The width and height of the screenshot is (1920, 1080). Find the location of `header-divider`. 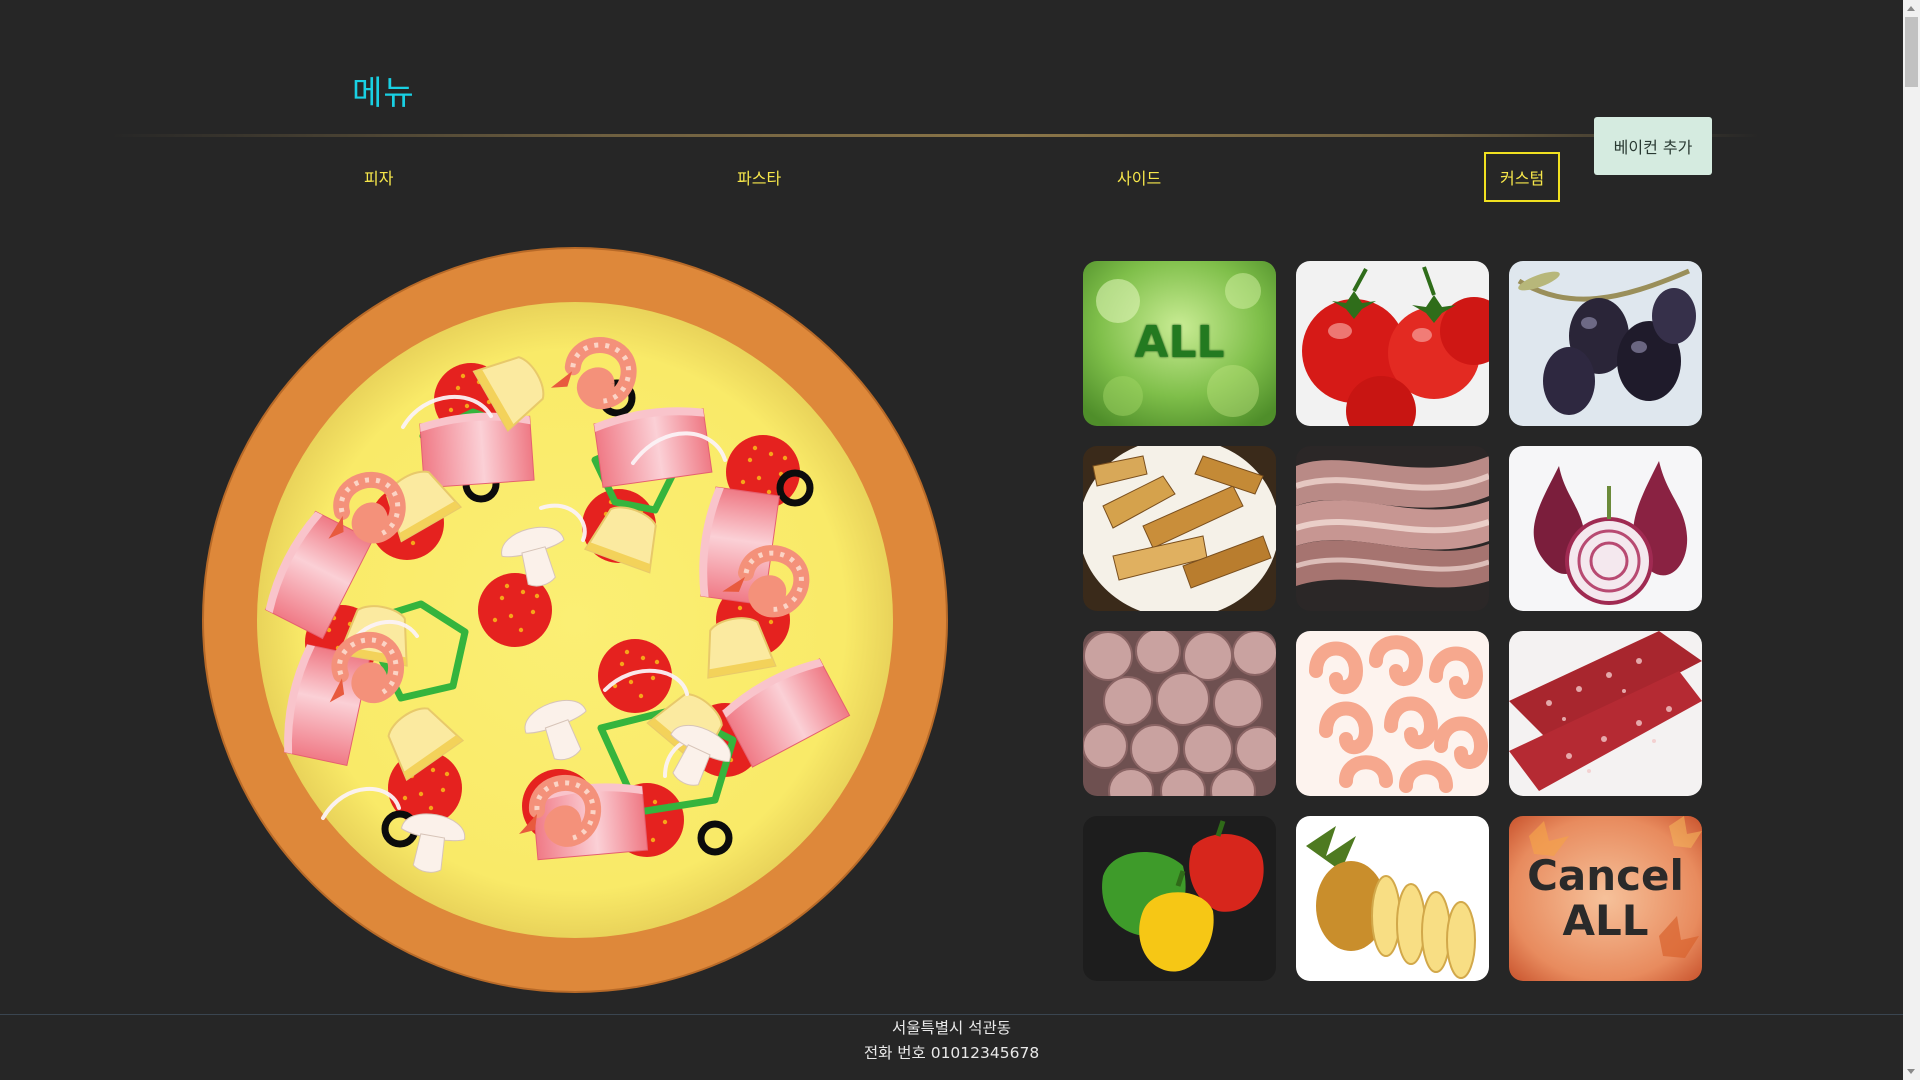

header-divider is located at coordinates (935, 135).